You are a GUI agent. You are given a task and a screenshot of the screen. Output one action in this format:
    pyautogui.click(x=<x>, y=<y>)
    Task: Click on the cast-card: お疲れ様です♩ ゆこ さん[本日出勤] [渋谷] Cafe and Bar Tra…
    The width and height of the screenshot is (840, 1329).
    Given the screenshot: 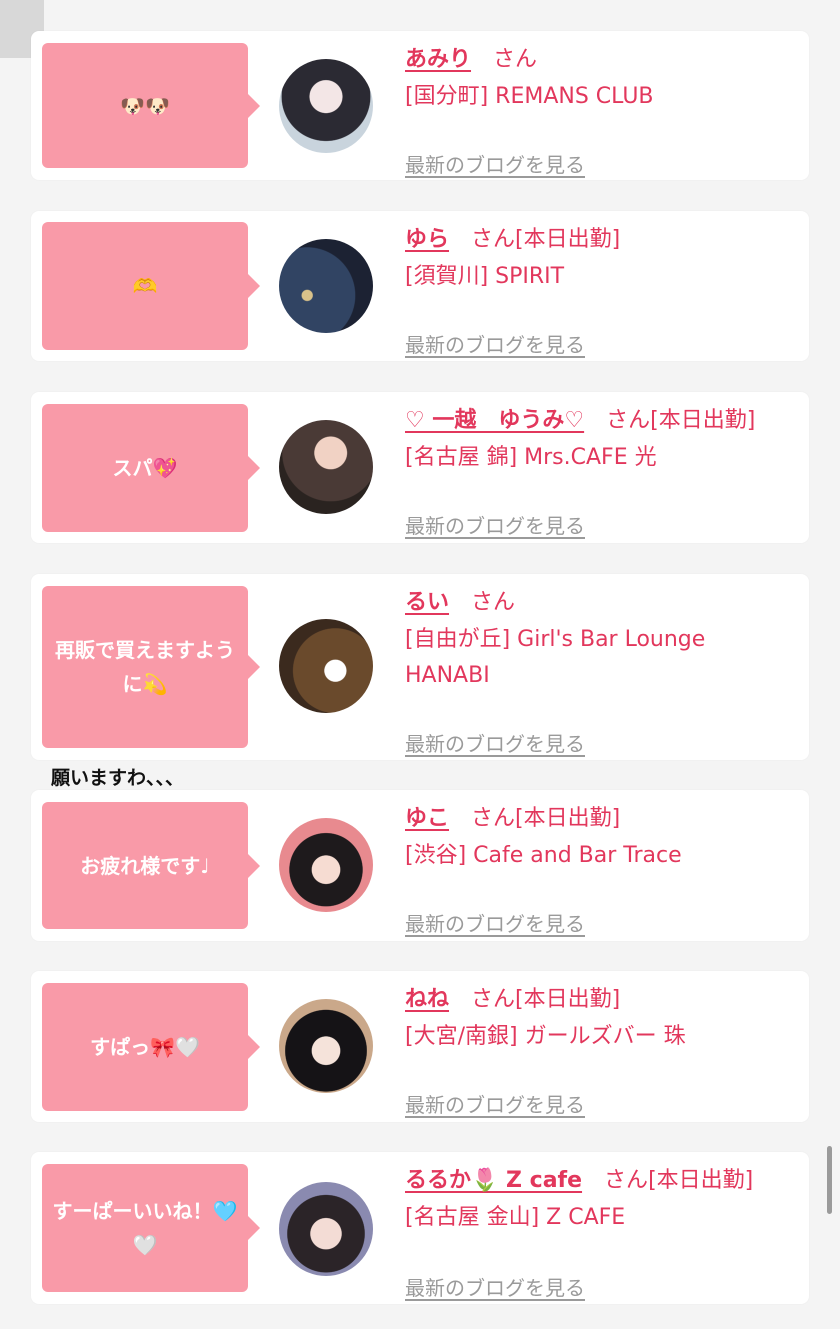 What is the action you would take?
    pyautogui.click(x=420, y=865)
    